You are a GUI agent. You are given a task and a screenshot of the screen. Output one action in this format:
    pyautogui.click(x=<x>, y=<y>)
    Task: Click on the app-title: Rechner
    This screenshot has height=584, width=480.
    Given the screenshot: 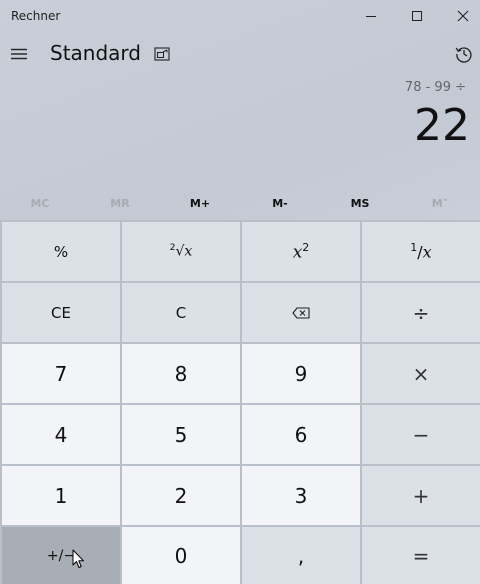 What is the action you would take?
    pyautogui.click(x=36, y=16)
    